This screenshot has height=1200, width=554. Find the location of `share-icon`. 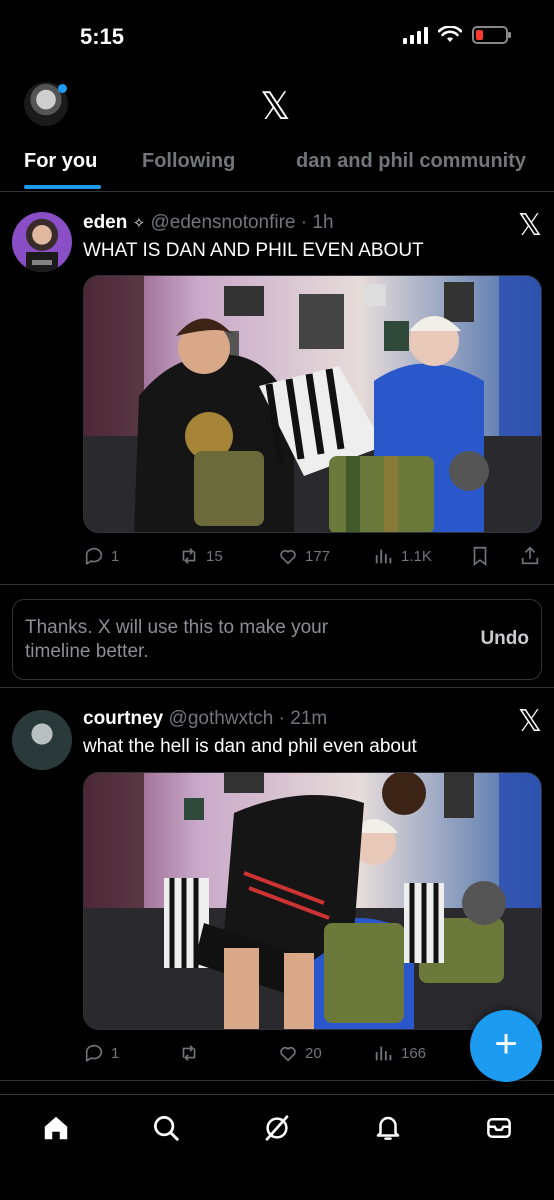

share-icon is located at coordinates (530, 555).